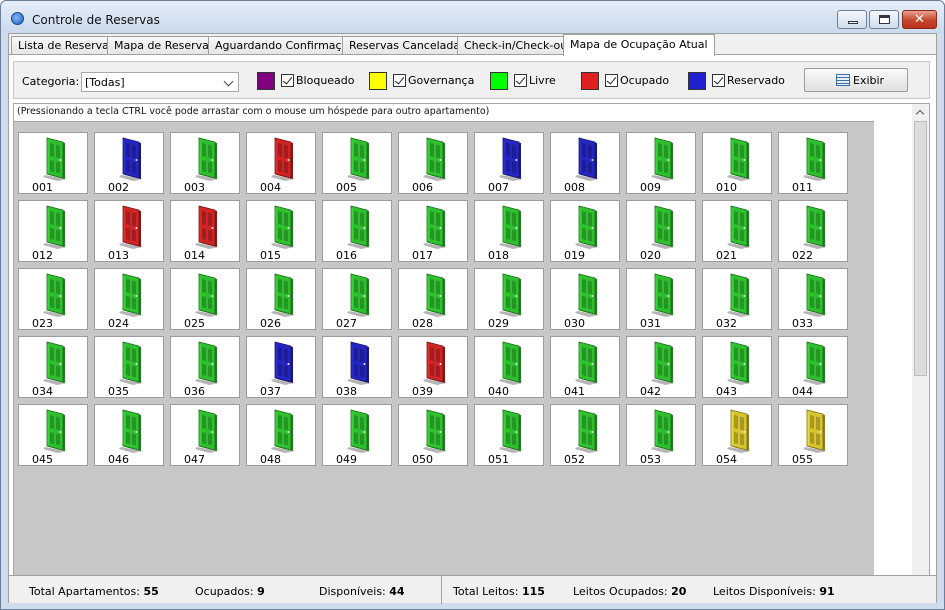 Image resolution: width=945 pixels, height=610 pixels. I want to click on room-055: 055, so click(813, 435).